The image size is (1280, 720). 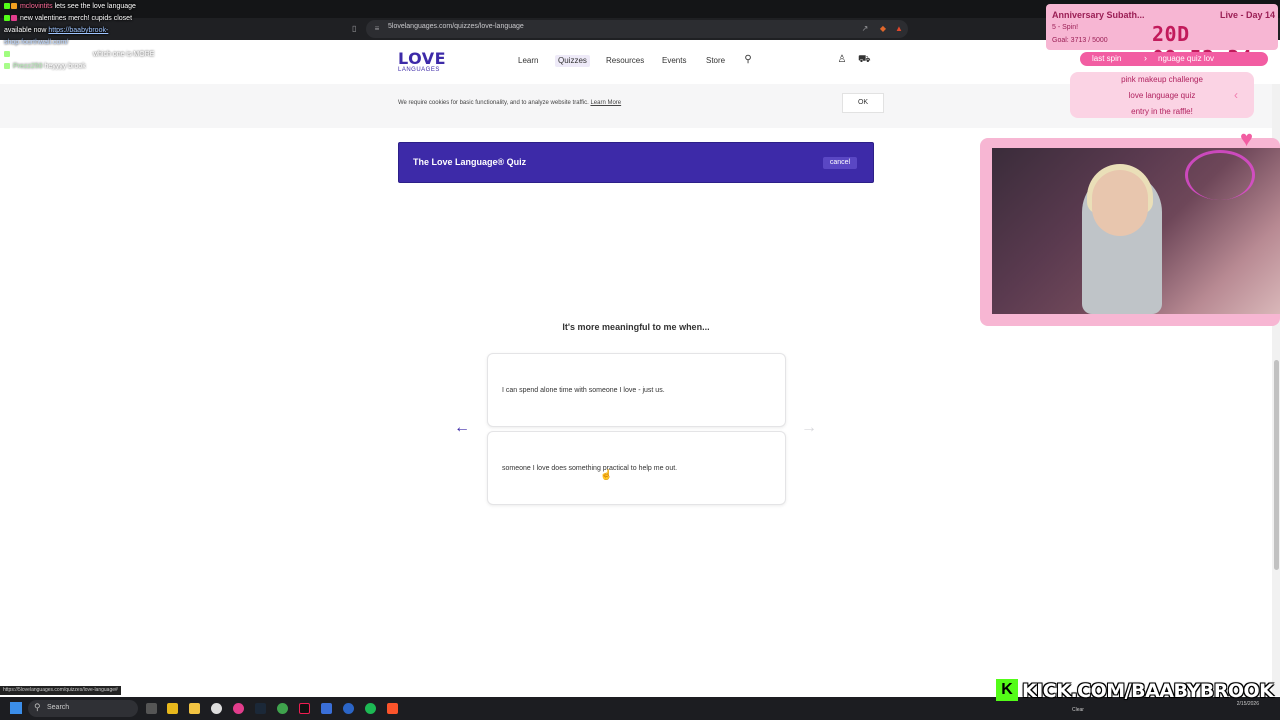 What do you see at coordinates (370, 708) in the screenshot?
I see `spotify-icon` at bounding box center [370, 708].